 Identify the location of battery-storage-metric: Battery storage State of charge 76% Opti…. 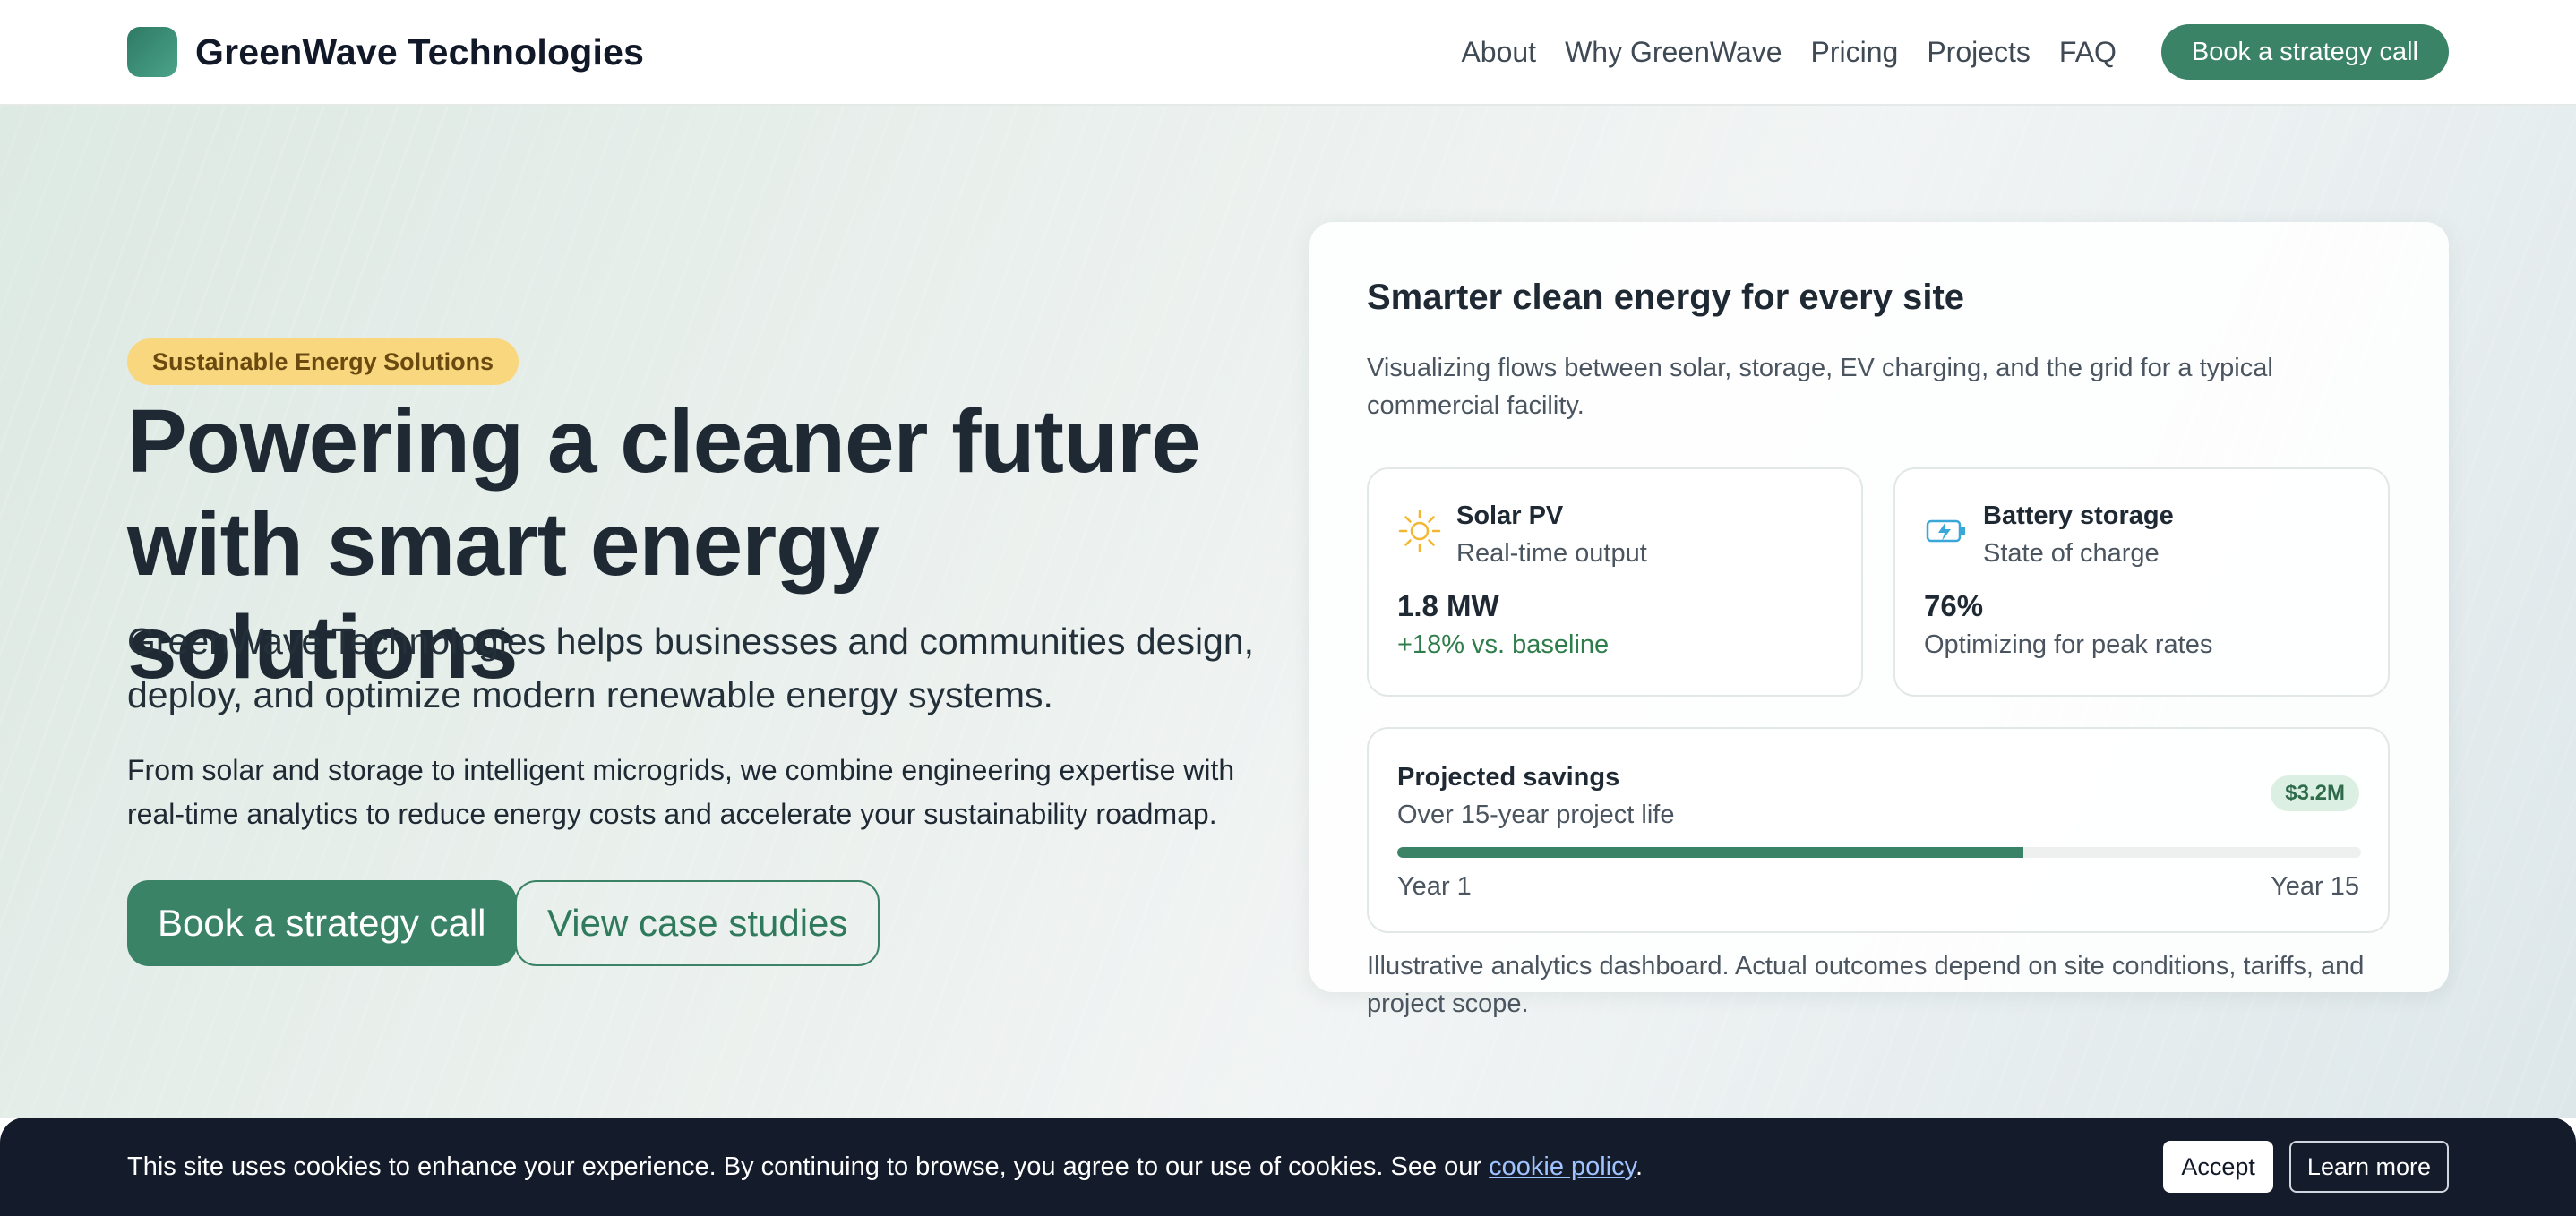
(2141, 582).